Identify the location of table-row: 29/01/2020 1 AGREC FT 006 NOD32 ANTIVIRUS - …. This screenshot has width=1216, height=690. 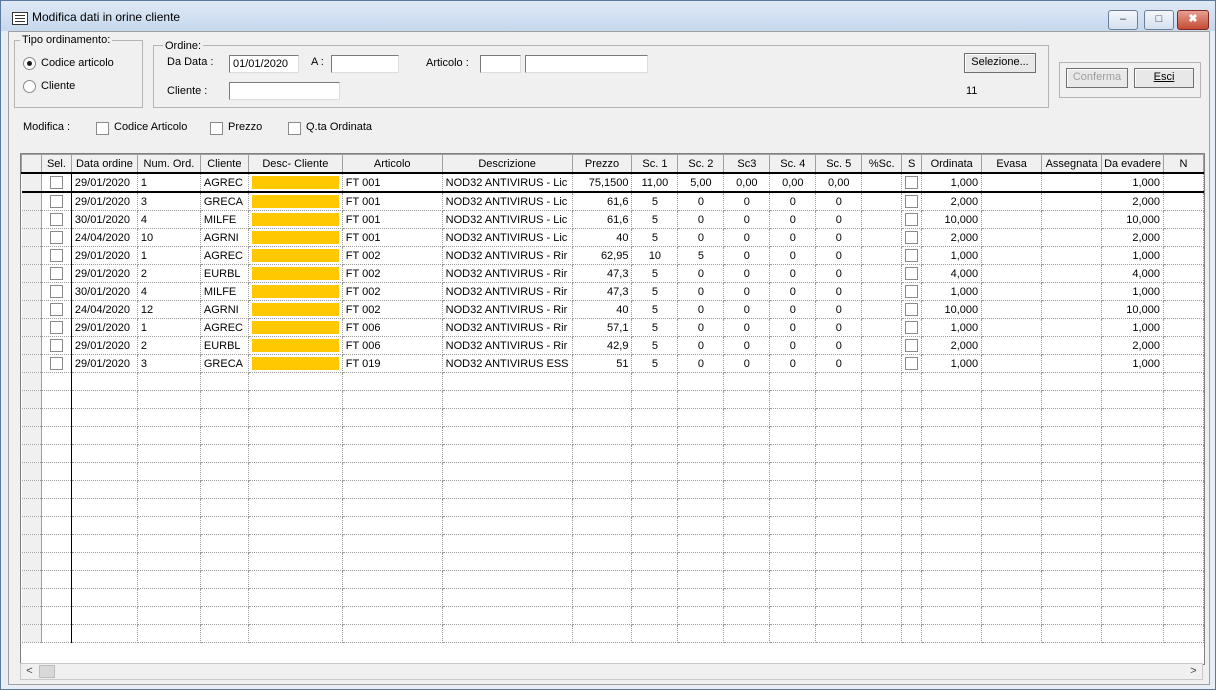
(612, 327).